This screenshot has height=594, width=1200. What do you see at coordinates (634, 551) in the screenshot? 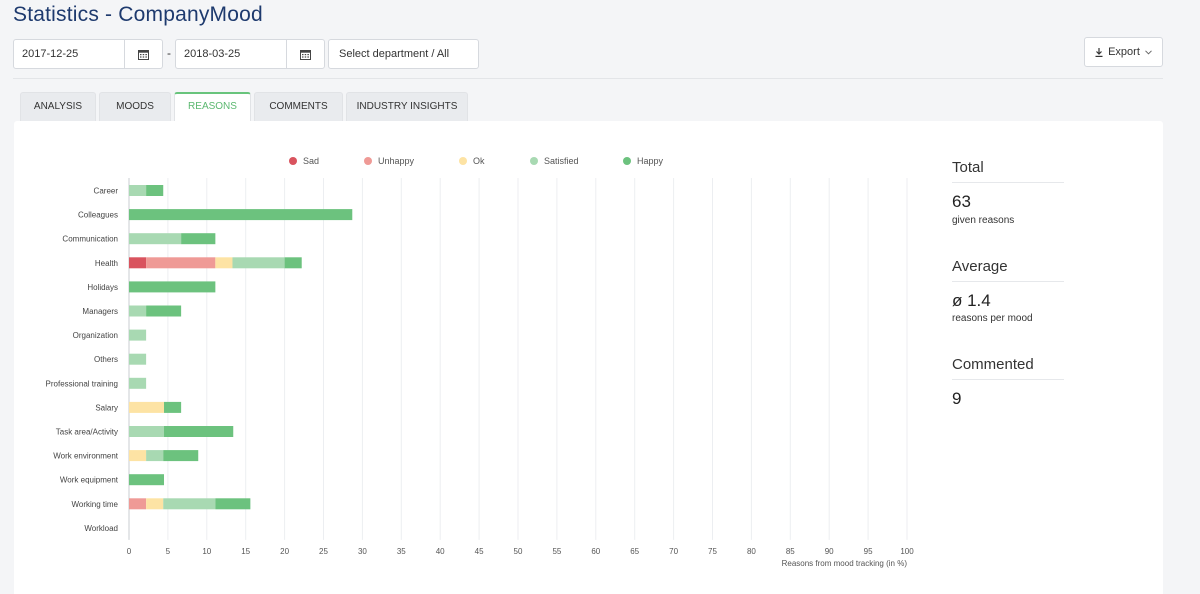
I see `x-tick-label: 65` at bounding box center [634, 551].